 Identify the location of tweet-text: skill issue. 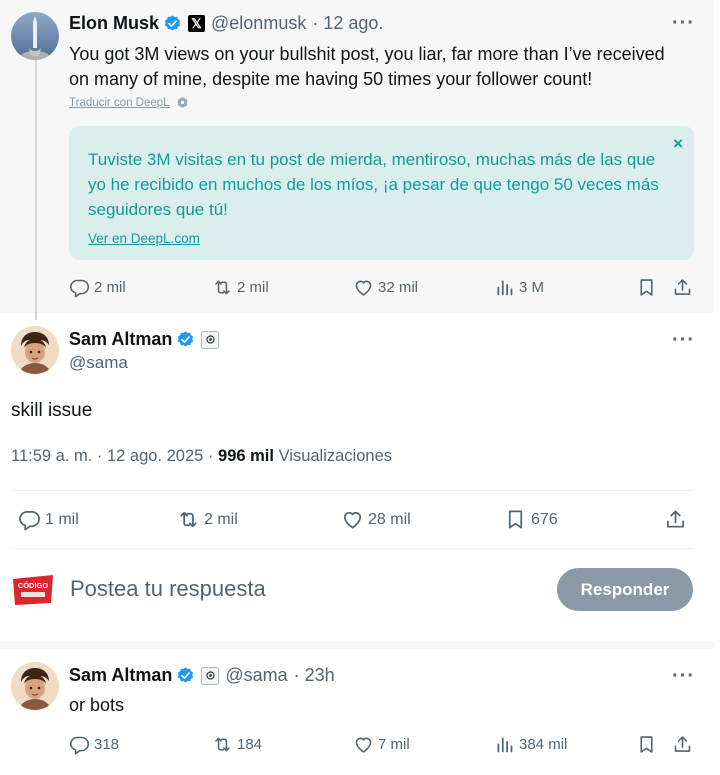
(52, 410).